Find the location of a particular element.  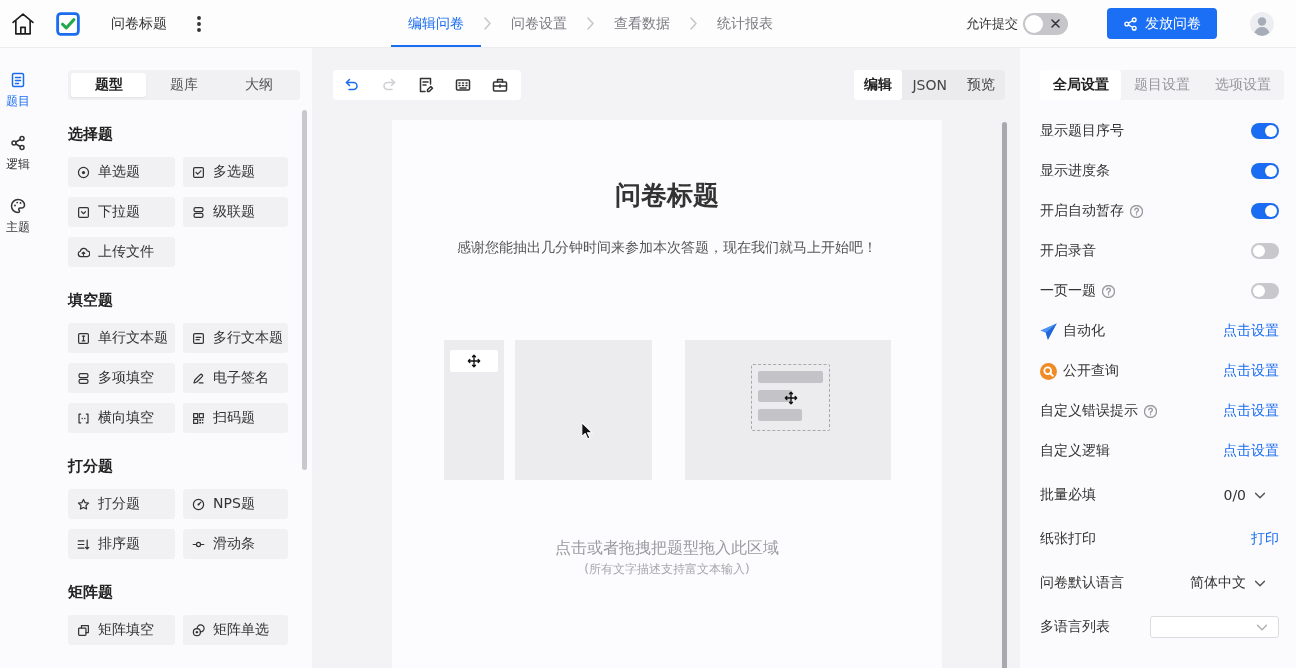

panel-tab: 题型 is located at coordinates (109, 85).